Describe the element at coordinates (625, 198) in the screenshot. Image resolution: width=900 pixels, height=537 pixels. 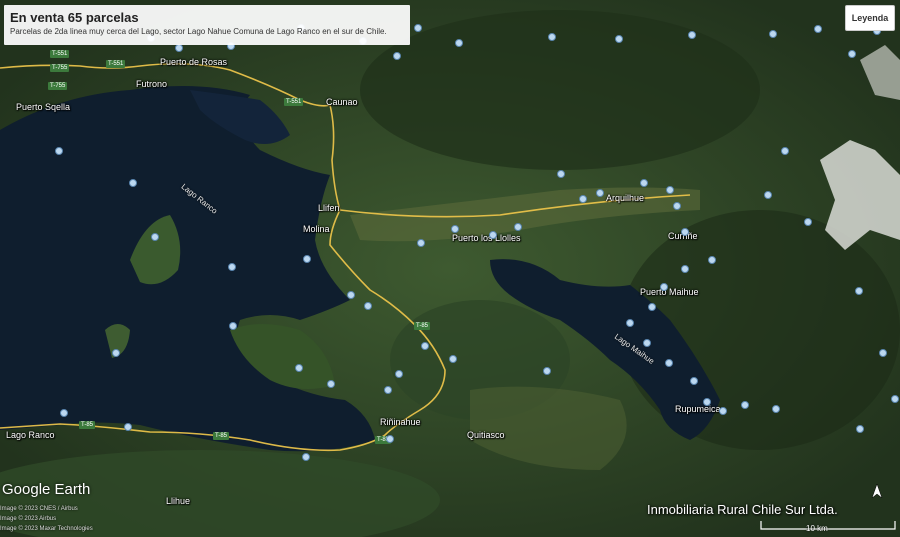
I see `place-label: Arquilhue` at that location.